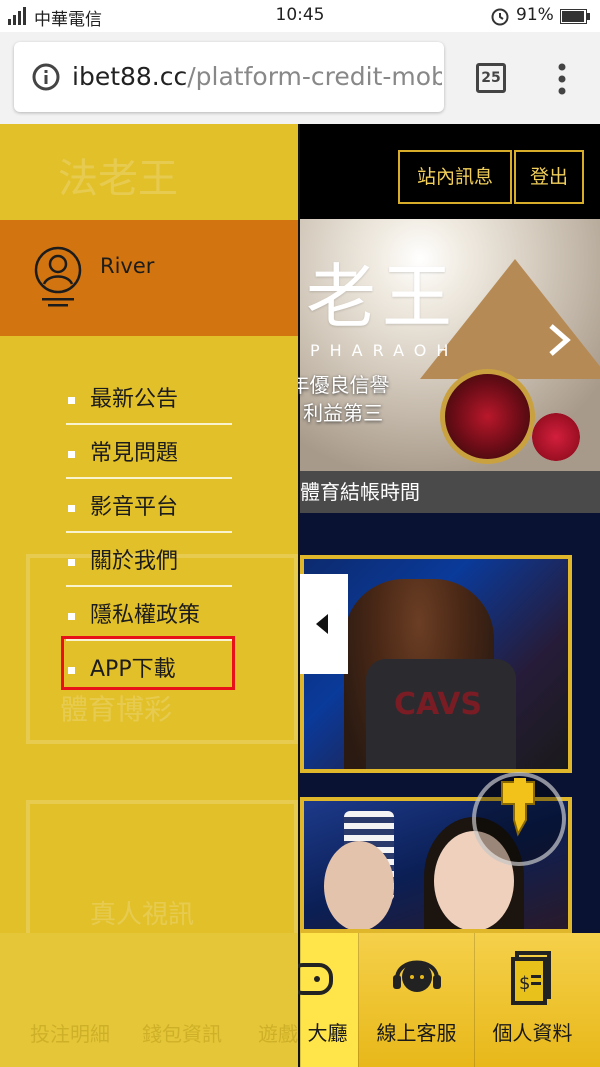 This screenshot has height=1067, width=600. I want to click on username: River, so click(127, 266).